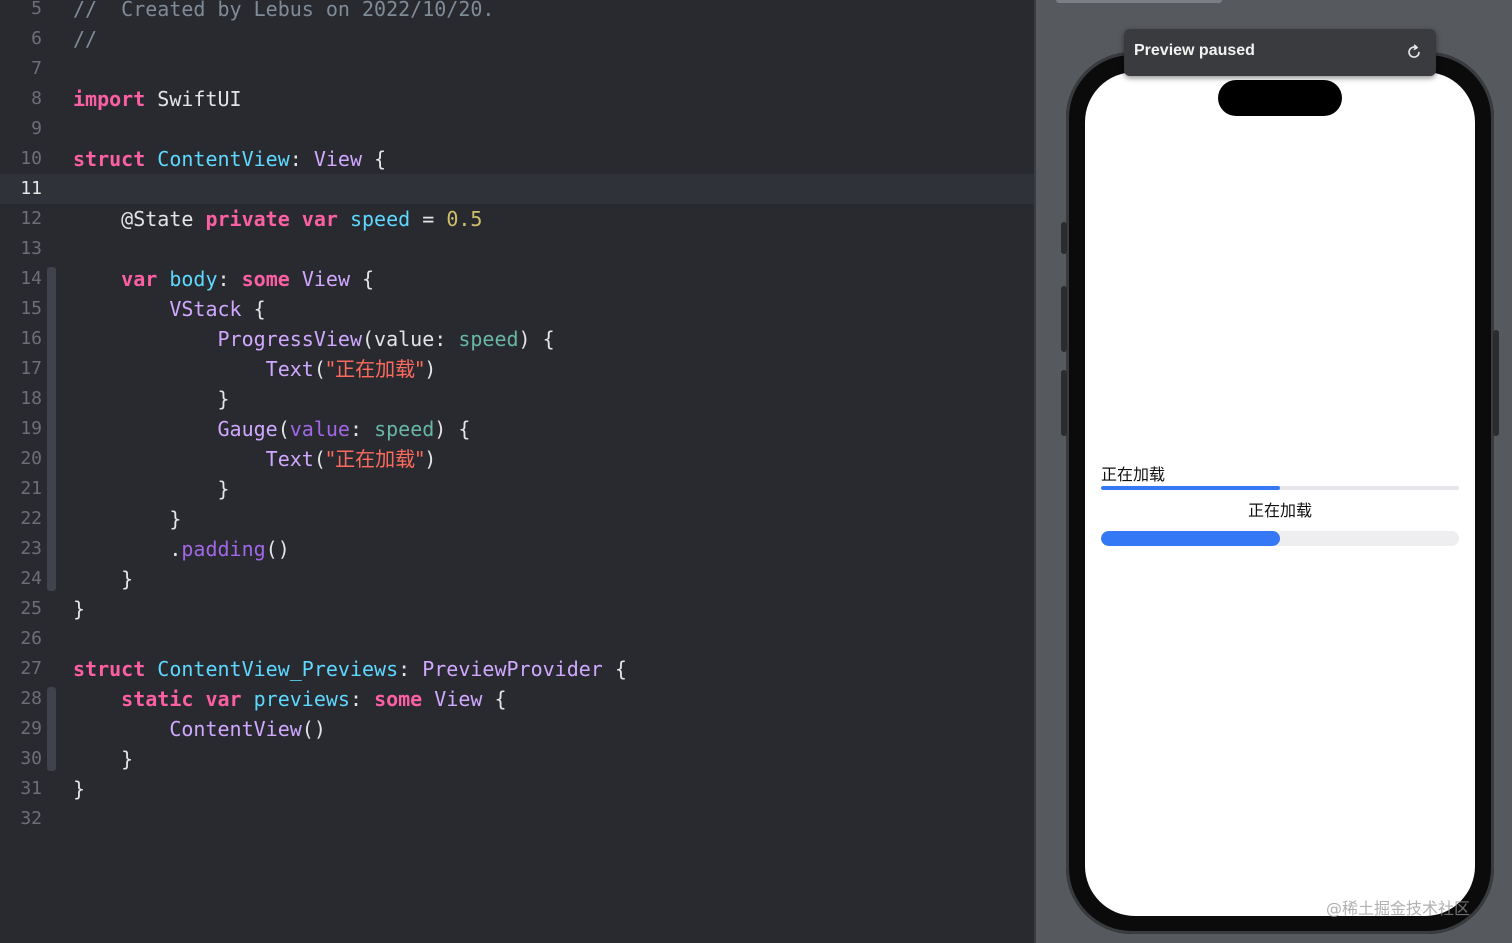 The width and height of the screenshot is (1512, 943). I want to click on code-line: 8 import SwiftUI, so click(517, 99).